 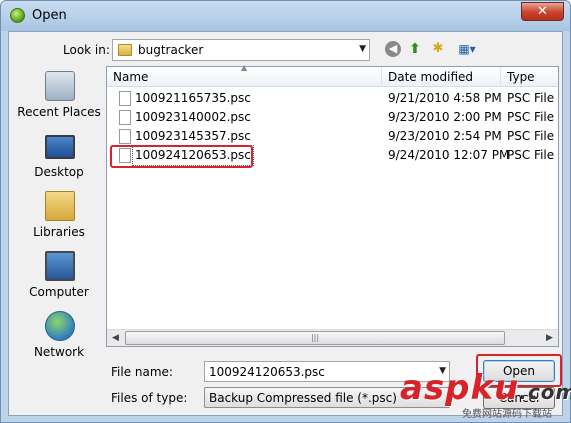 What do you see at coordinates (59, 112) in the screenshot?
I see `place-label: Recent Places` at bounding box center [59, 112].